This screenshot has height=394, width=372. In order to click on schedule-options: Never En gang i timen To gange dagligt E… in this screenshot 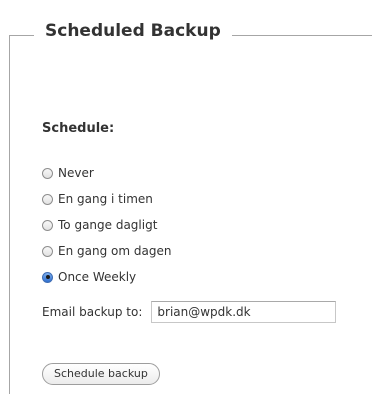, I will do `click(106, 225)`.